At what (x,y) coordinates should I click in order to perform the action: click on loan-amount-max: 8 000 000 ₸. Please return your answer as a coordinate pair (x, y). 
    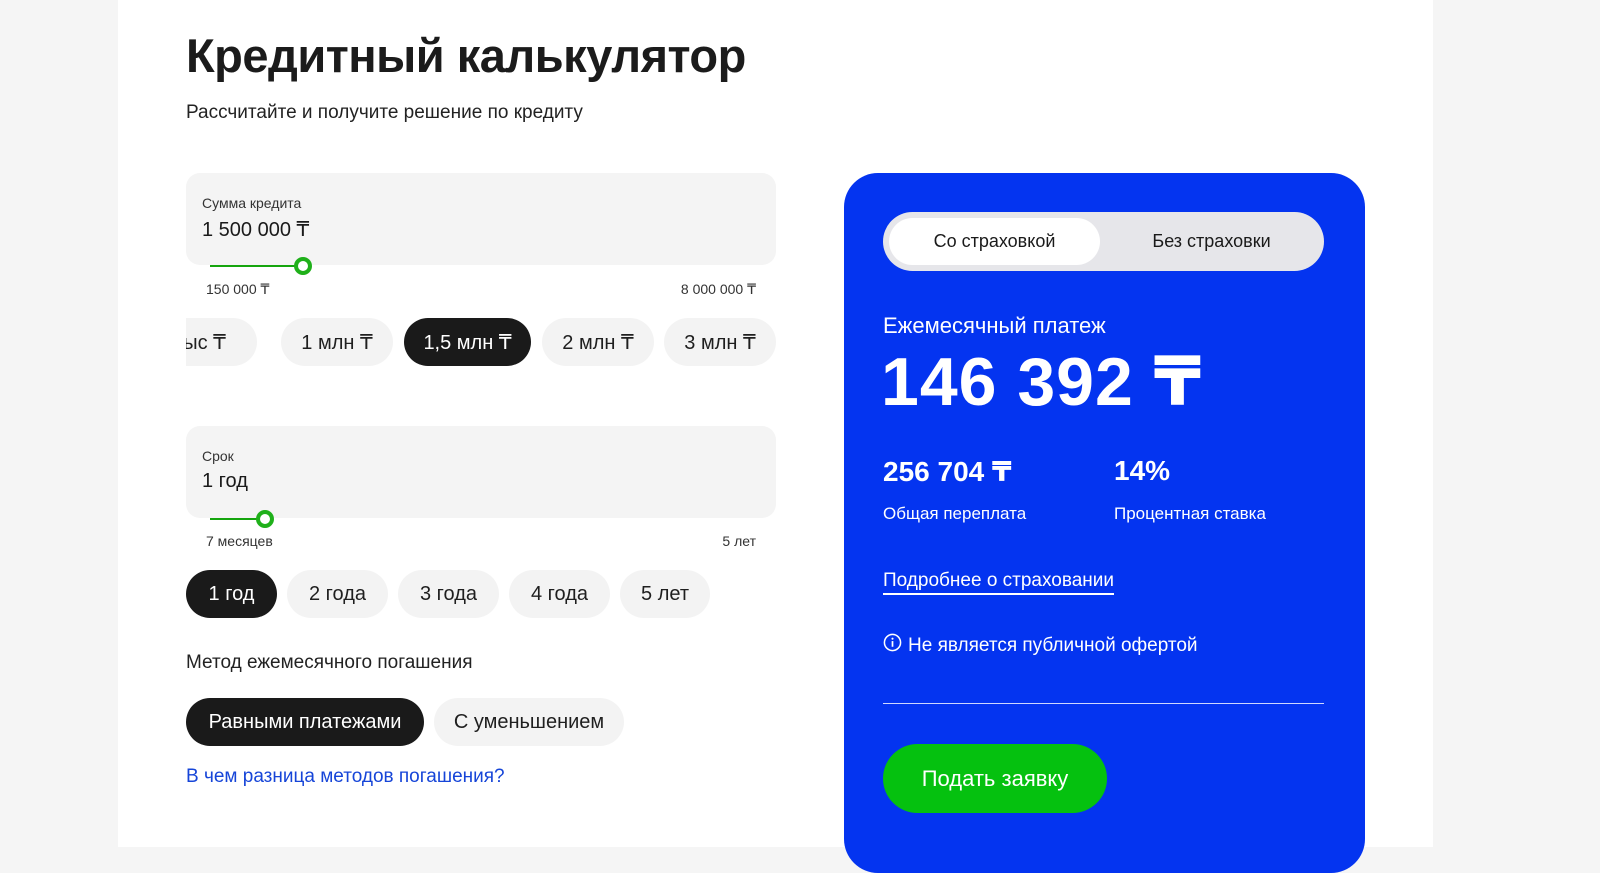
    Looking at the image, I should click on (718, 289).